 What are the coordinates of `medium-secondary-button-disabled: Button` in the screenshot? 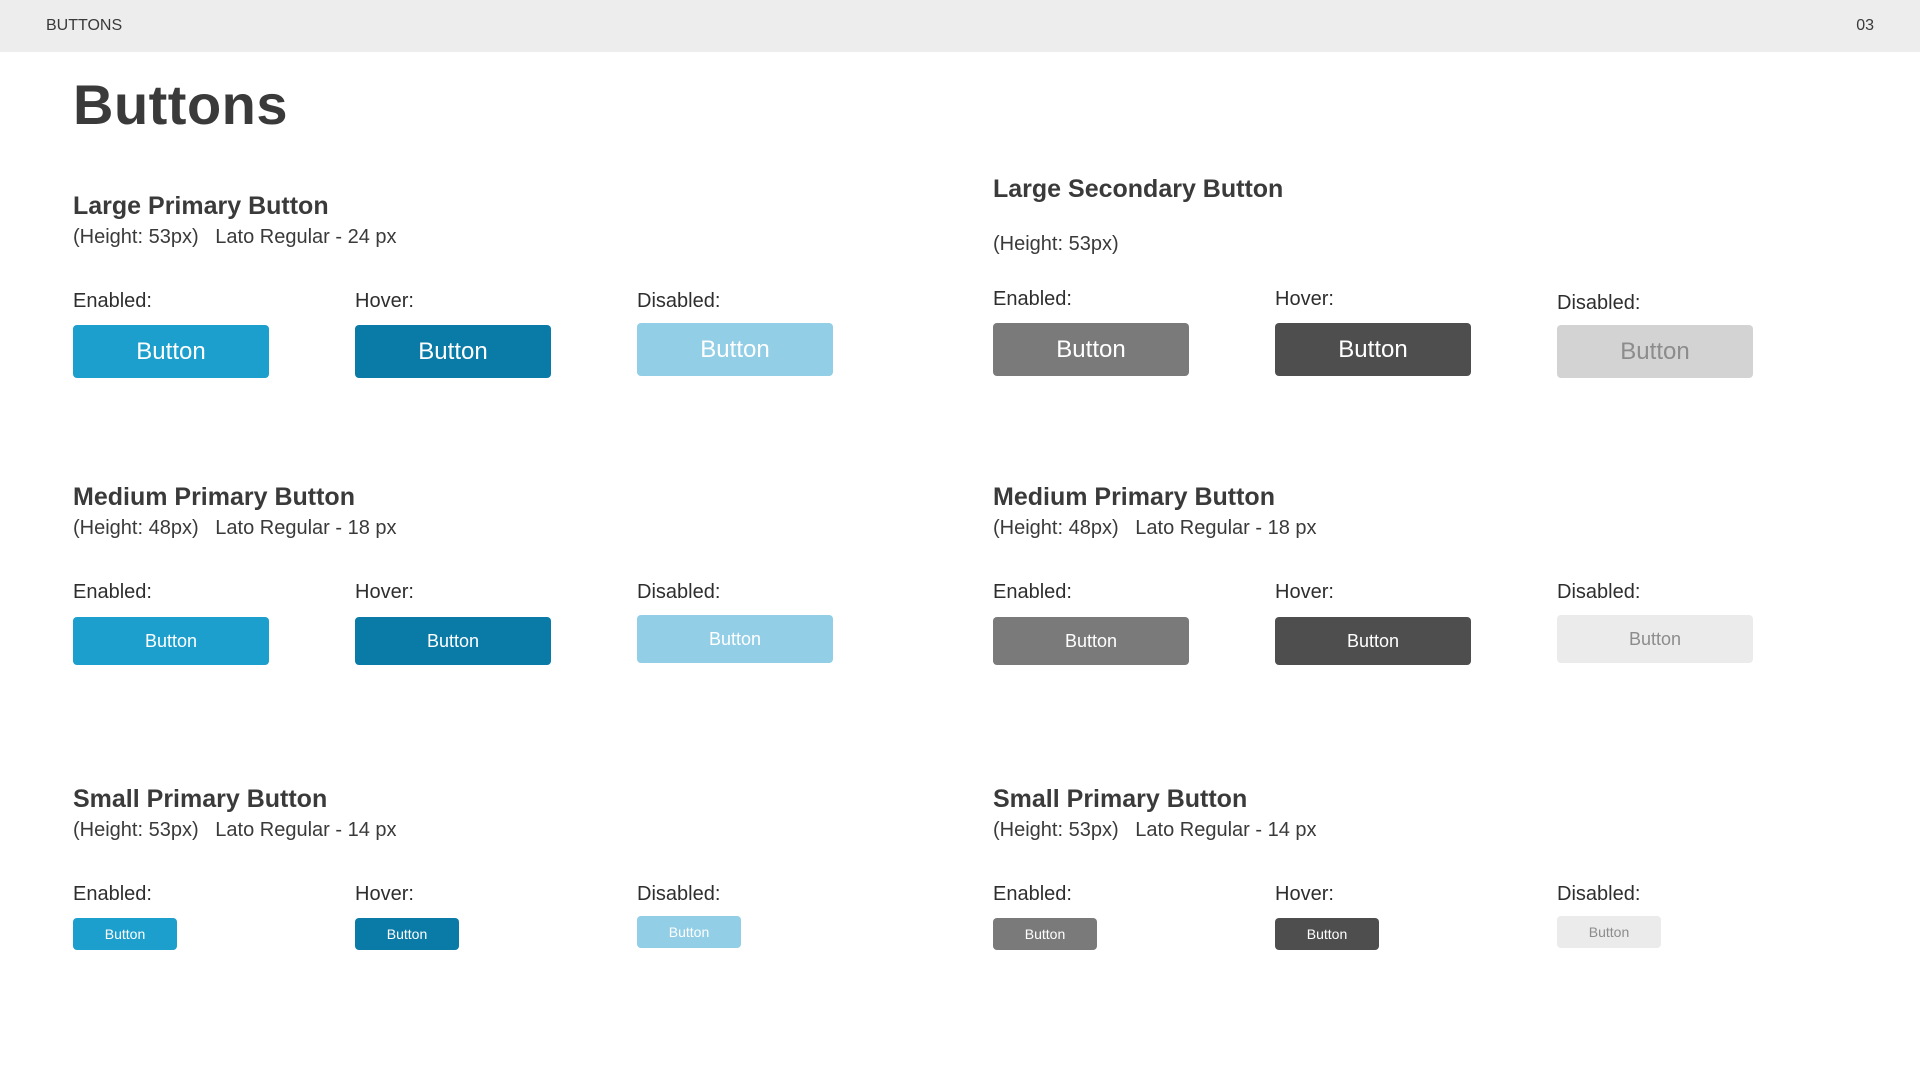 It's located at (1655, 639).